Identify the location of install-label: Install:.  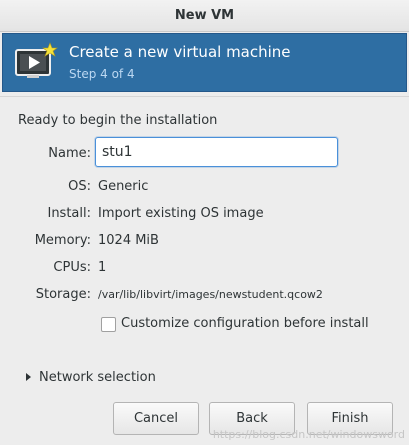
(69, 213).